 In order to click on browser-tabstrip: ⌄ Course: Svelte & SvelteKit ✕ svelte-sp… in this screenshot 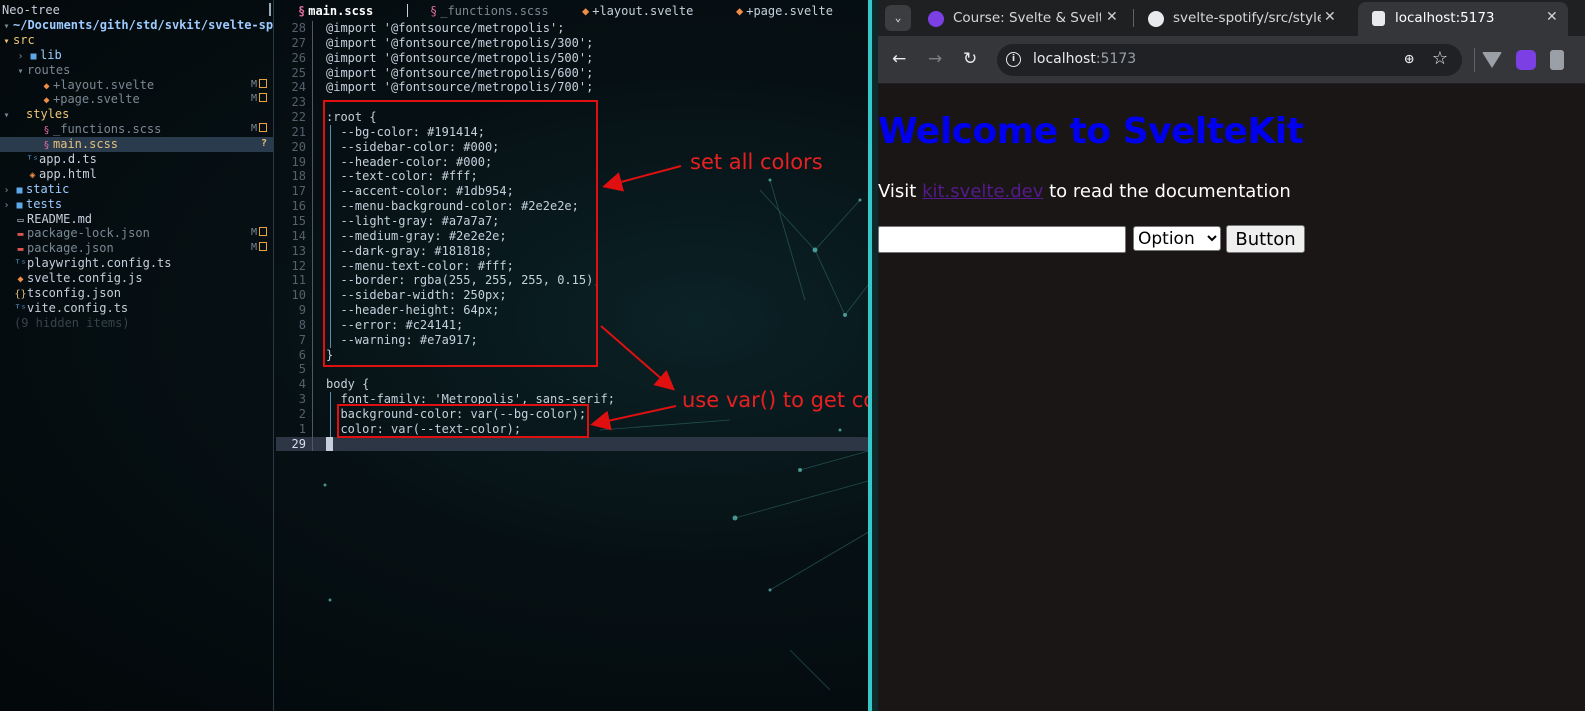, I will do `click(1231, 18)`.